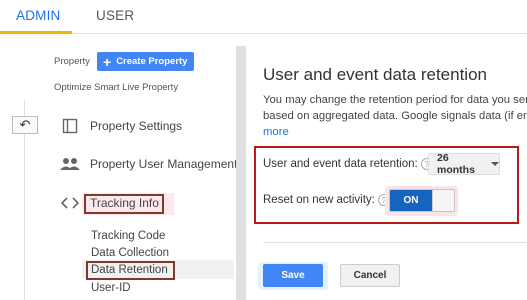 This screenshot has height=300, width=527. I want to click on toggle-knob, so click(443, 200).